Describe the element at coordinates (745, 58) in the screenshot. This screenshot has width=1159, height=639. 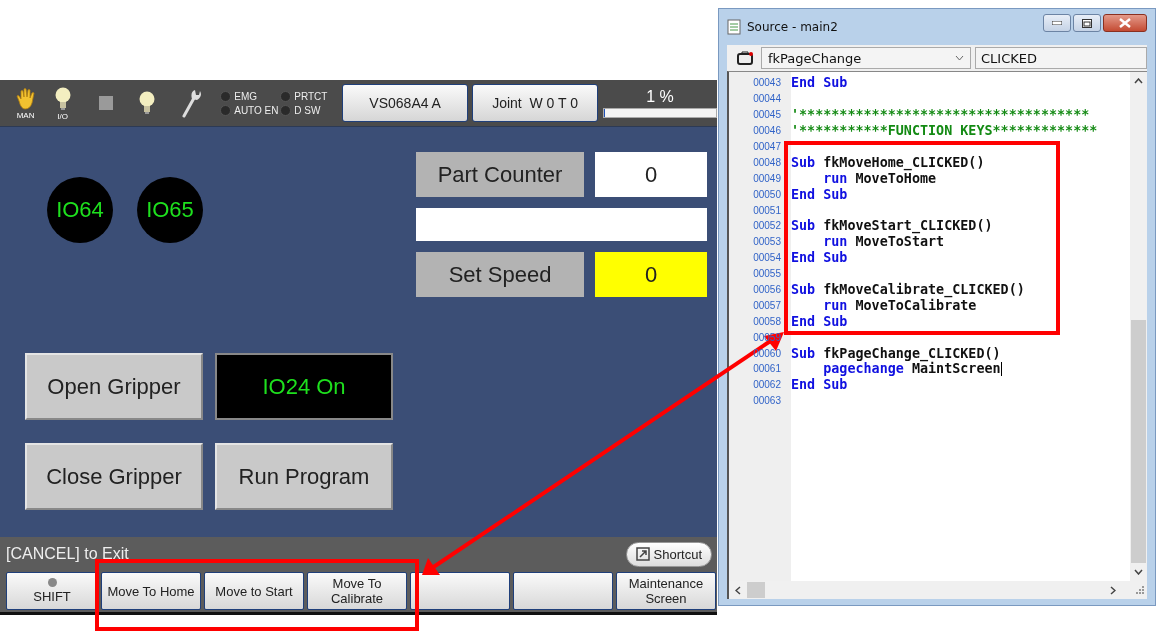
I see `toolbox-icon` at that location.